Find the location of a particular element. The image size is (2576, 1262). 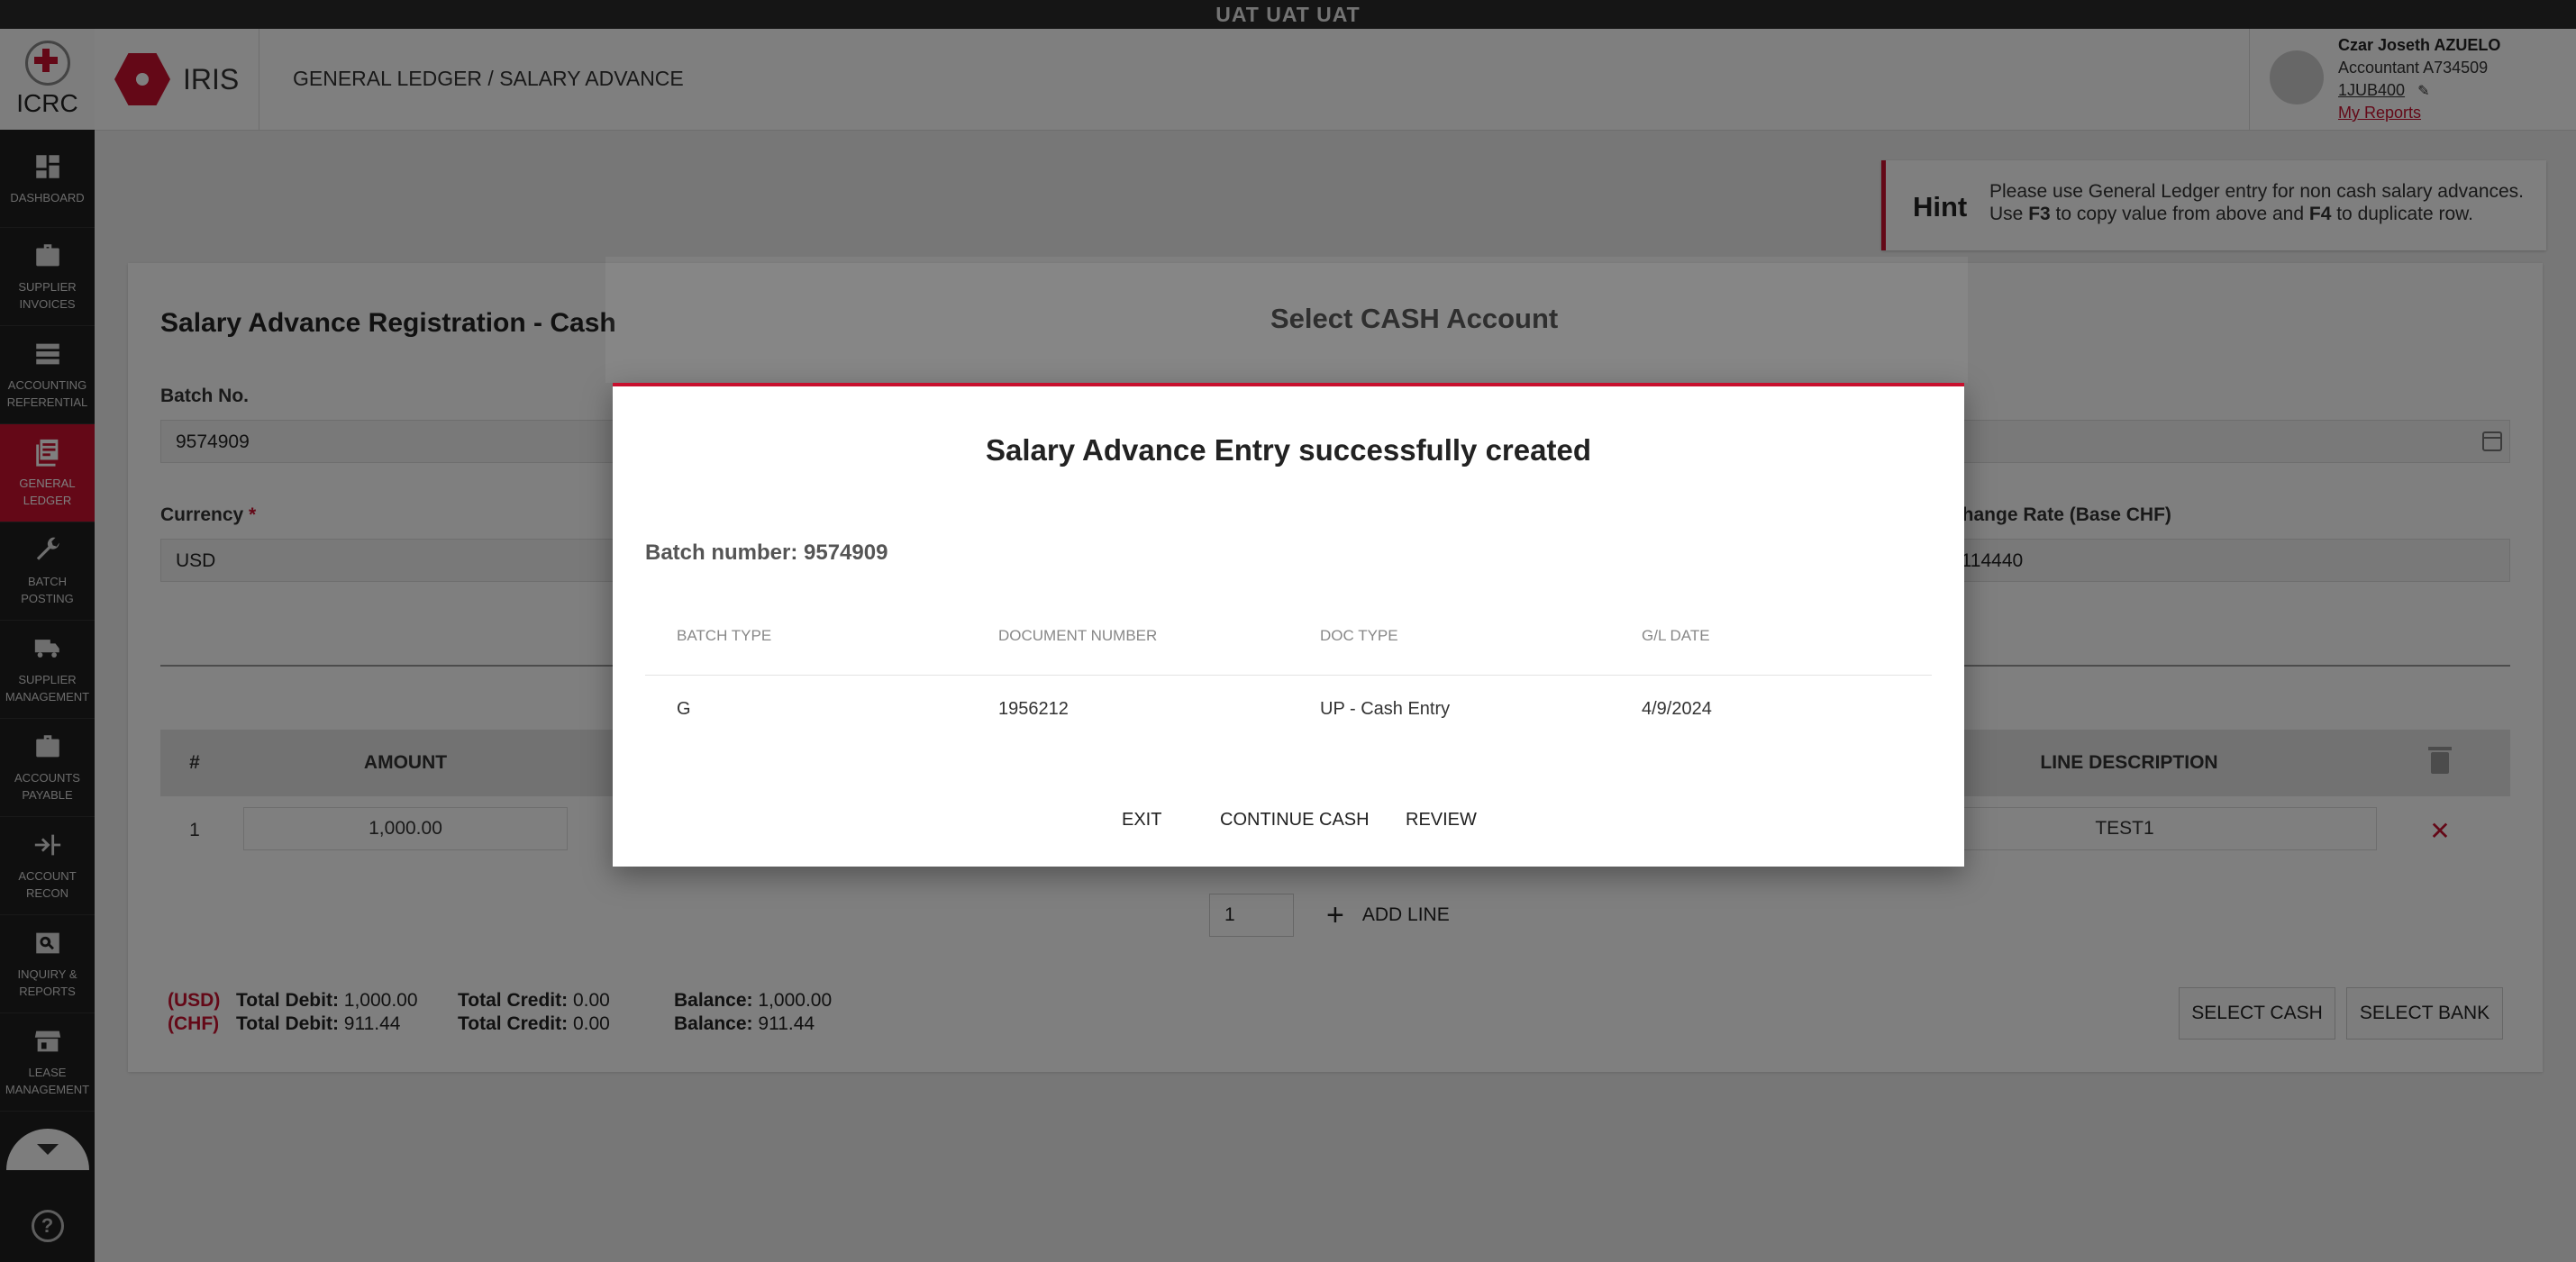

cell-batch-type: G is located at coordinates (684, 709).